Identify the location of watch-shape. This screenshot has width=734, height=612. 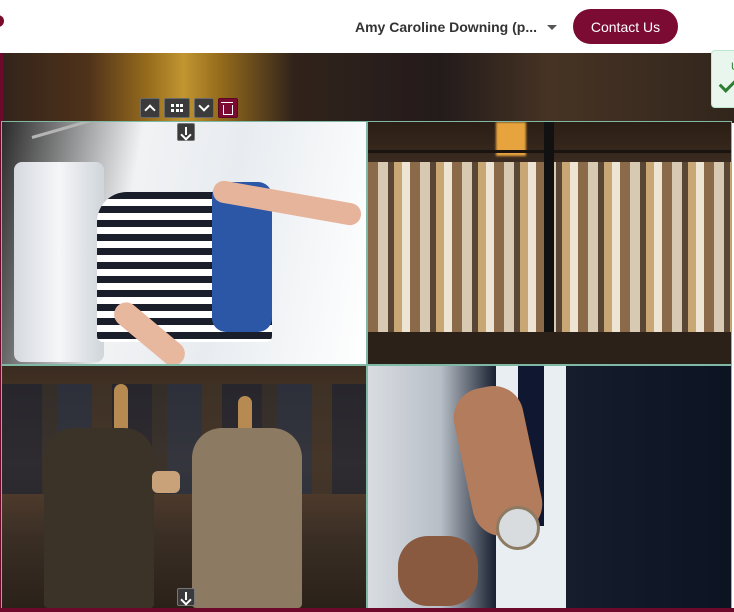
(518, 528).